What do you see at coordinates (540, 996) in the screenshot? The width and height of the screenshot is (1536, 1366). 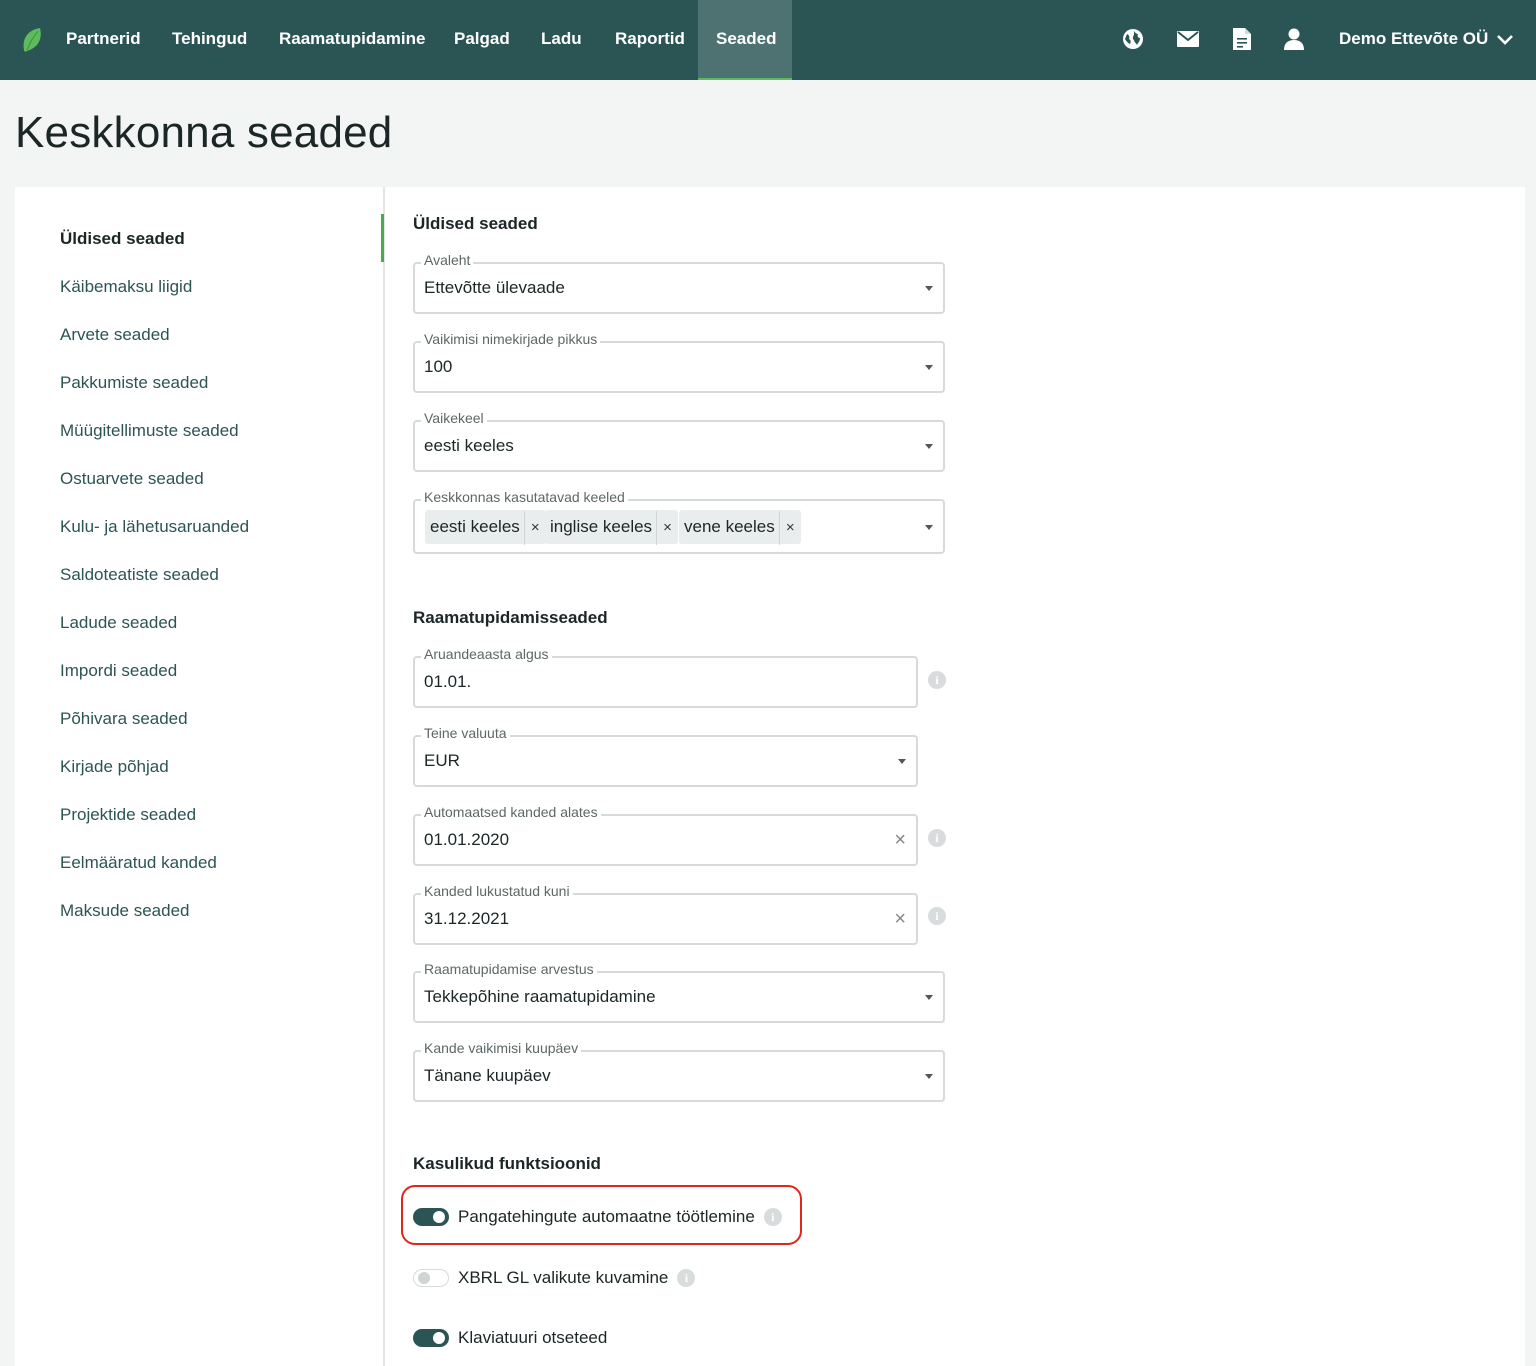 I see `accounting-method-value: Tekkepõhine raamatupidamine` at bounding box center [540, 996].